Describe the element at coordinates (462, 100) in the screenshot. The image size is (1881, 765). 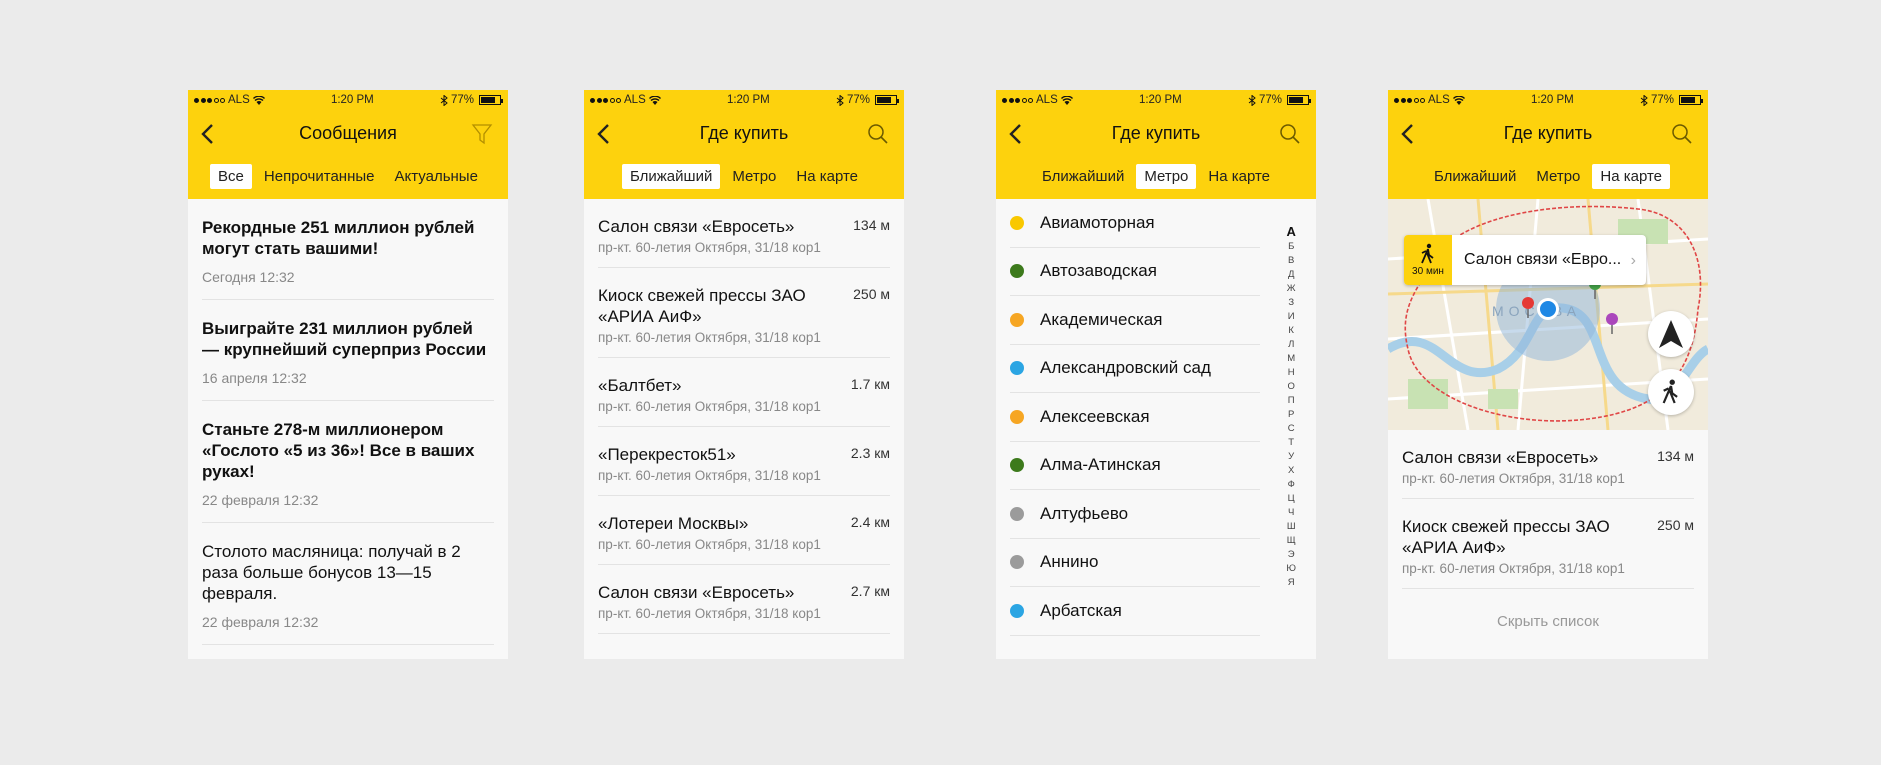
I see `battery-percent: 77%` at that location.